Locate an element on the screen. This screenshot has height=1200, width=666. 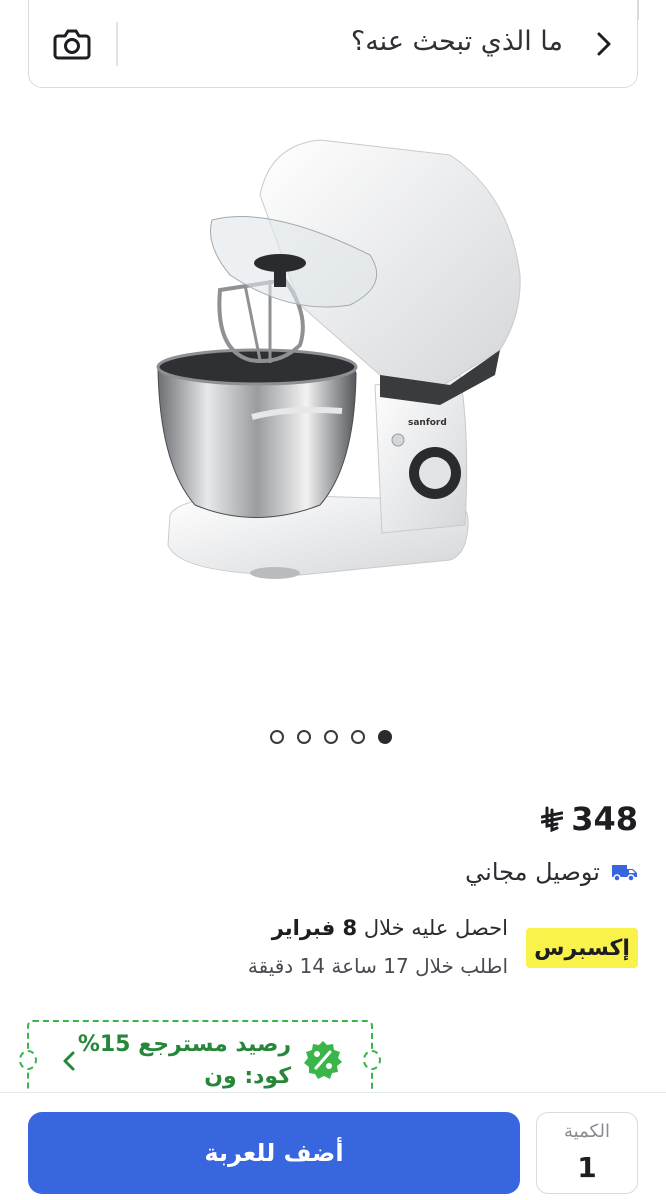
chevron-right-icon is located at coordinates (604, 44).